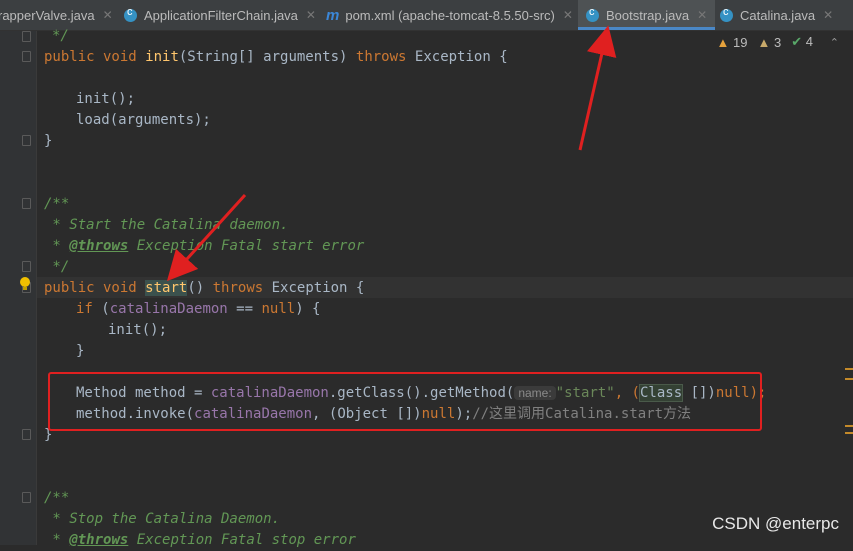 The height and width of the screenshot is (551, 853). I want to click on arrow-to-bootstrap-tab, so click(597, 88).